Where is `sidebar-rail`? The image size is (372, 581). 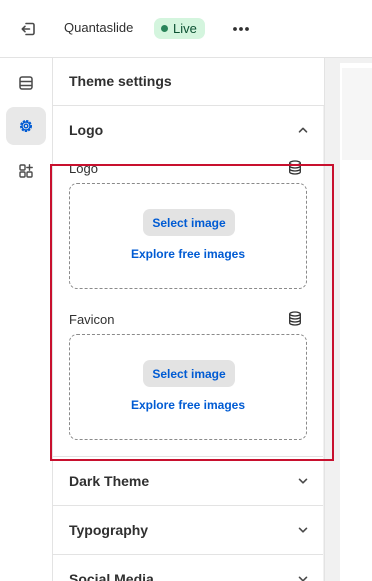
sidebar-rail is located at coordinates (26, 319).